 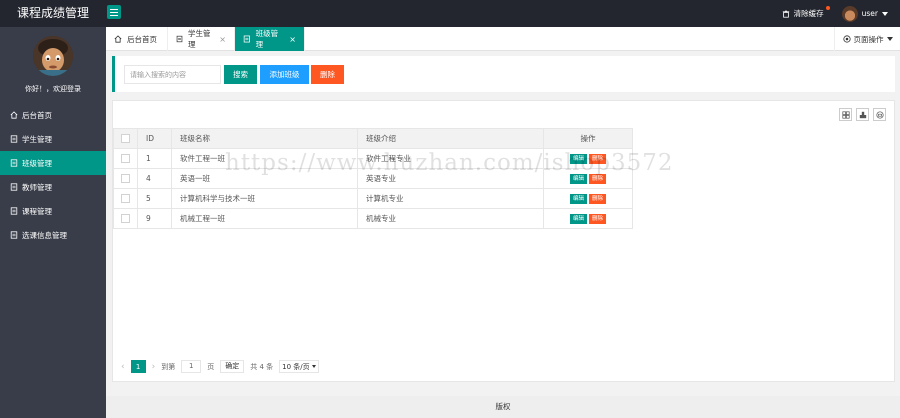 What do you see at coordinates (154, 158) in the screenshot?
I see `cell-id: 1` at bounding box center [154, 158].